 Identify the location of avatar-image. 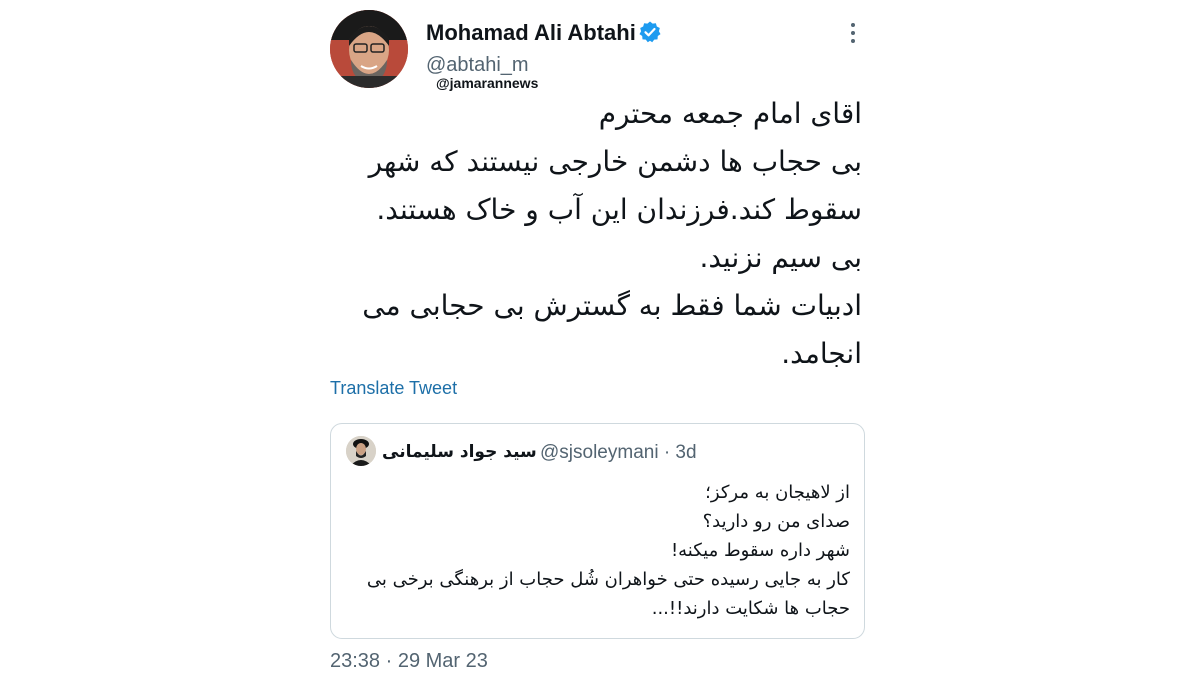
(369, 49).